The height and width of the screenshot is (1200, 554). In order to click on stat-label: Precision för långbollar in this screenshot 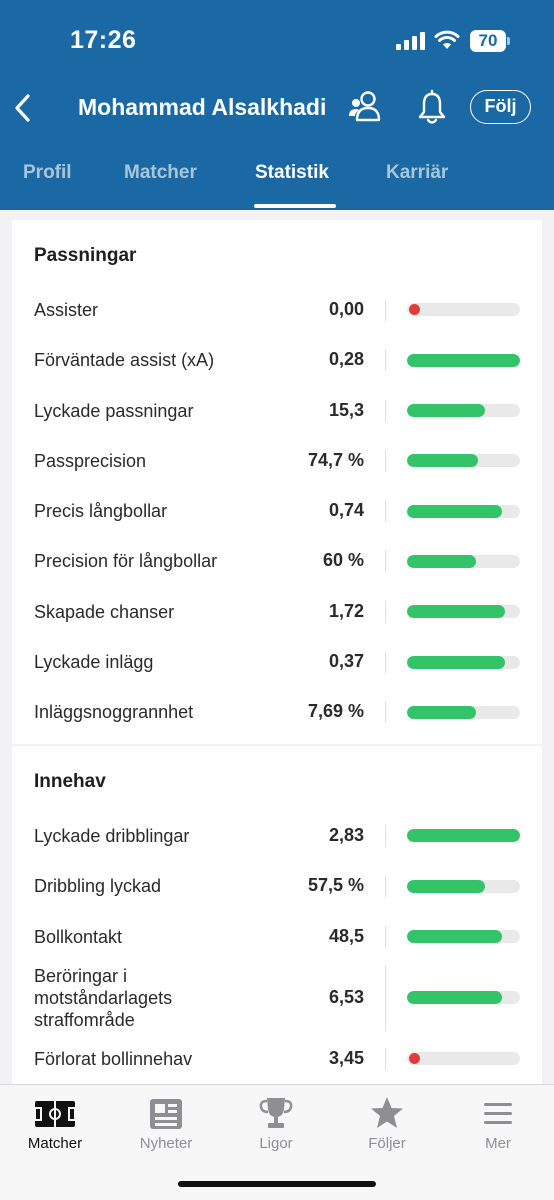, I will do `click(126, 561)`.